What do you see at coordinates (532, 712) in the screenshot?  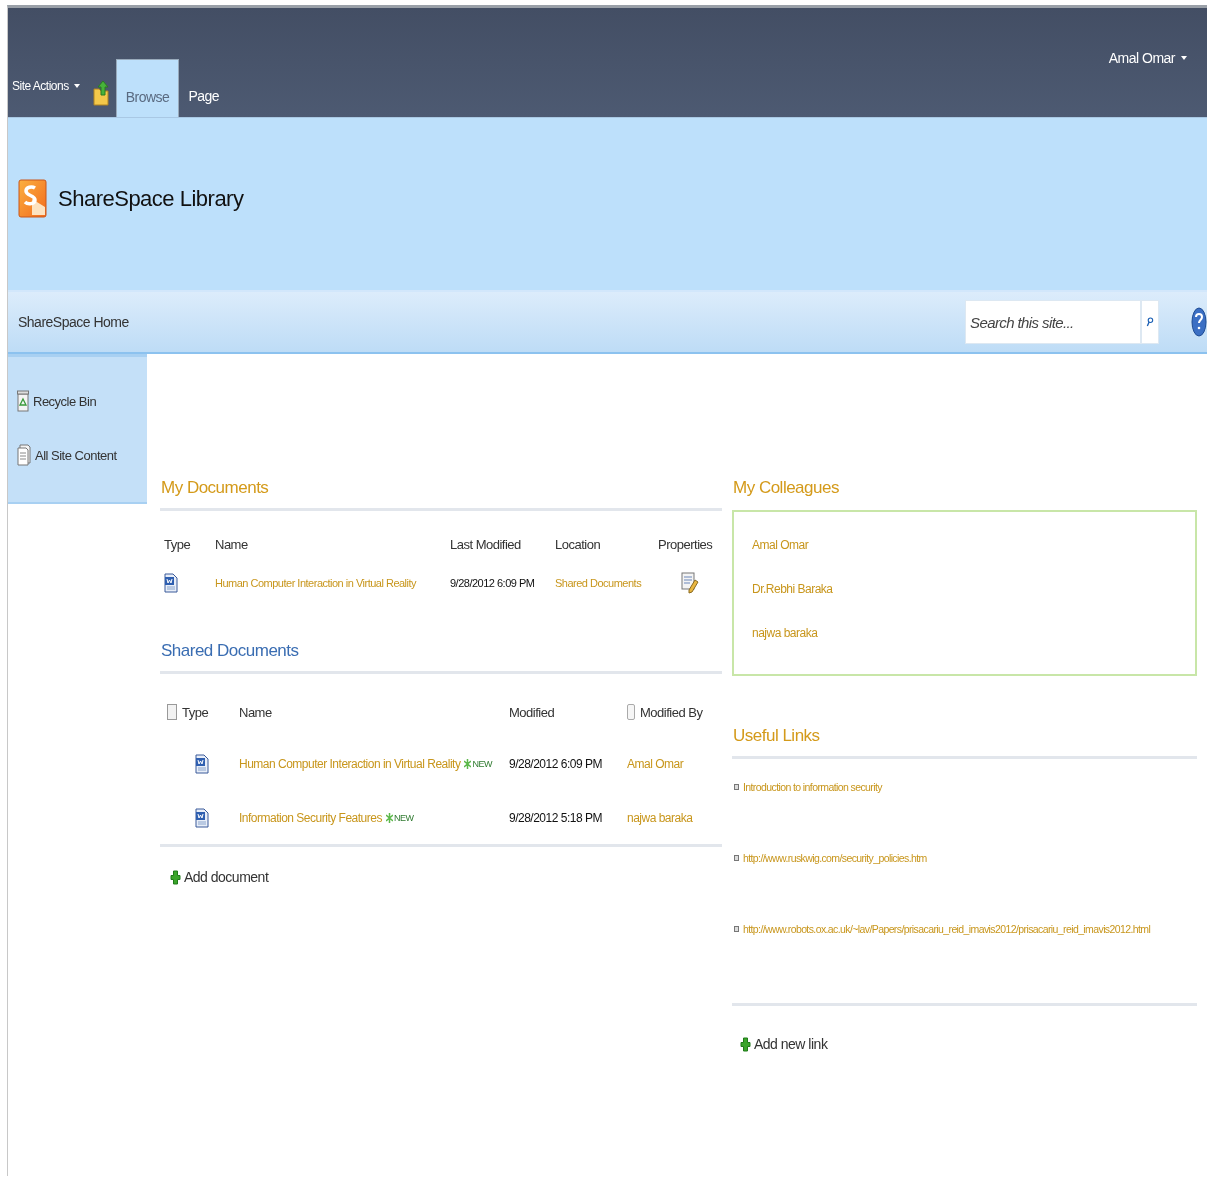 I see `column-header: Modified` at bounding box center [532, 712].